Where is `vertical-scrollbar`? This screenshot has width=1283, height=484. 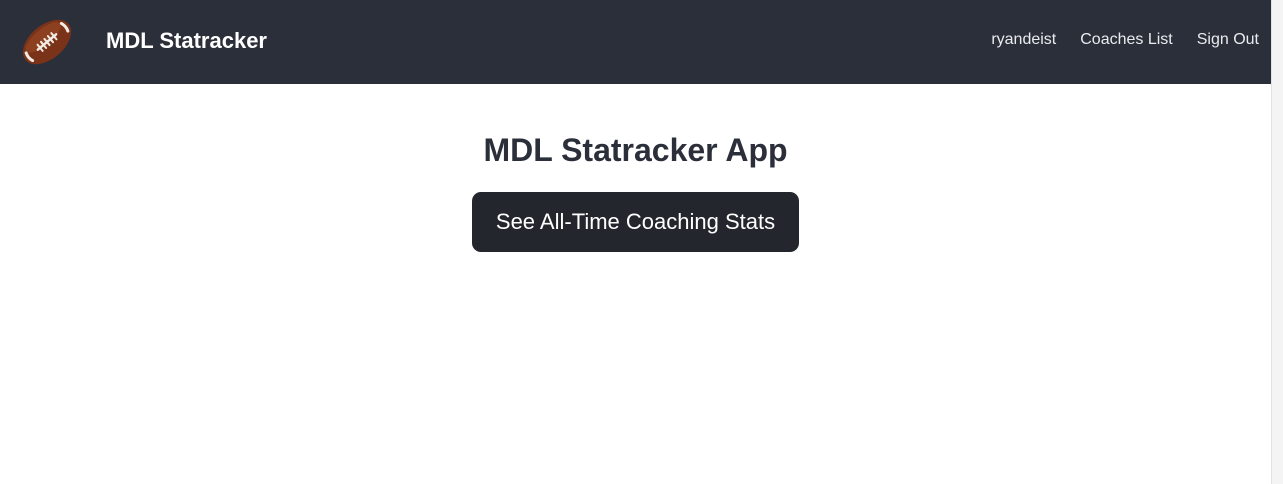 vertical-scrollbar is located at coordinates (1277, 242).